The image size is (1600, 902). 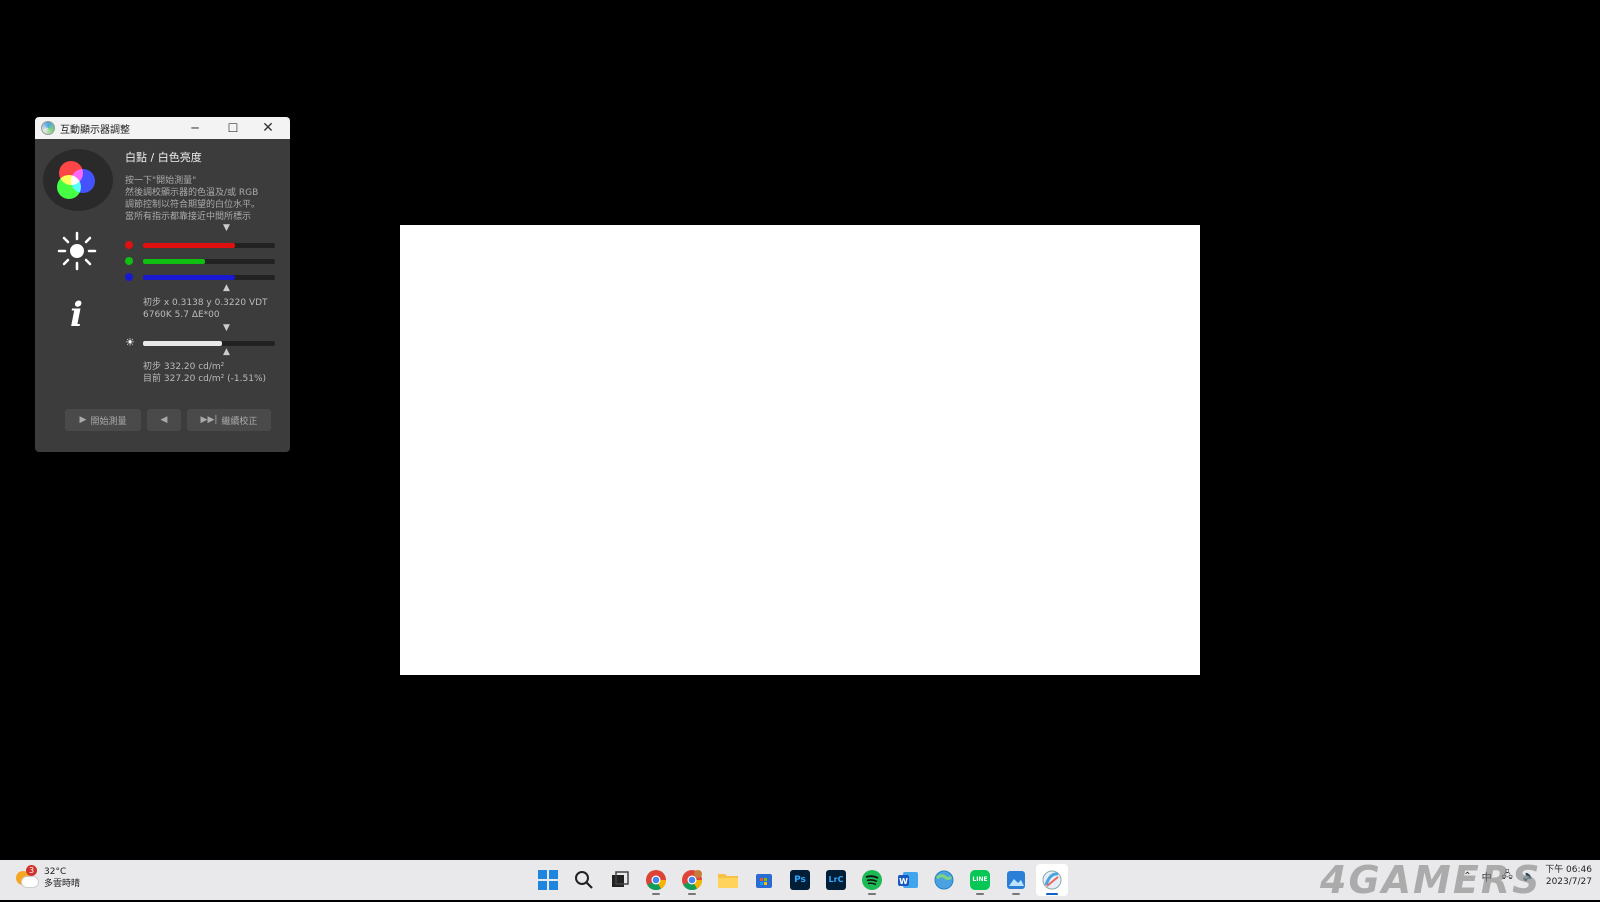 I want to click on brightness-level, so click(x=183, y=343).